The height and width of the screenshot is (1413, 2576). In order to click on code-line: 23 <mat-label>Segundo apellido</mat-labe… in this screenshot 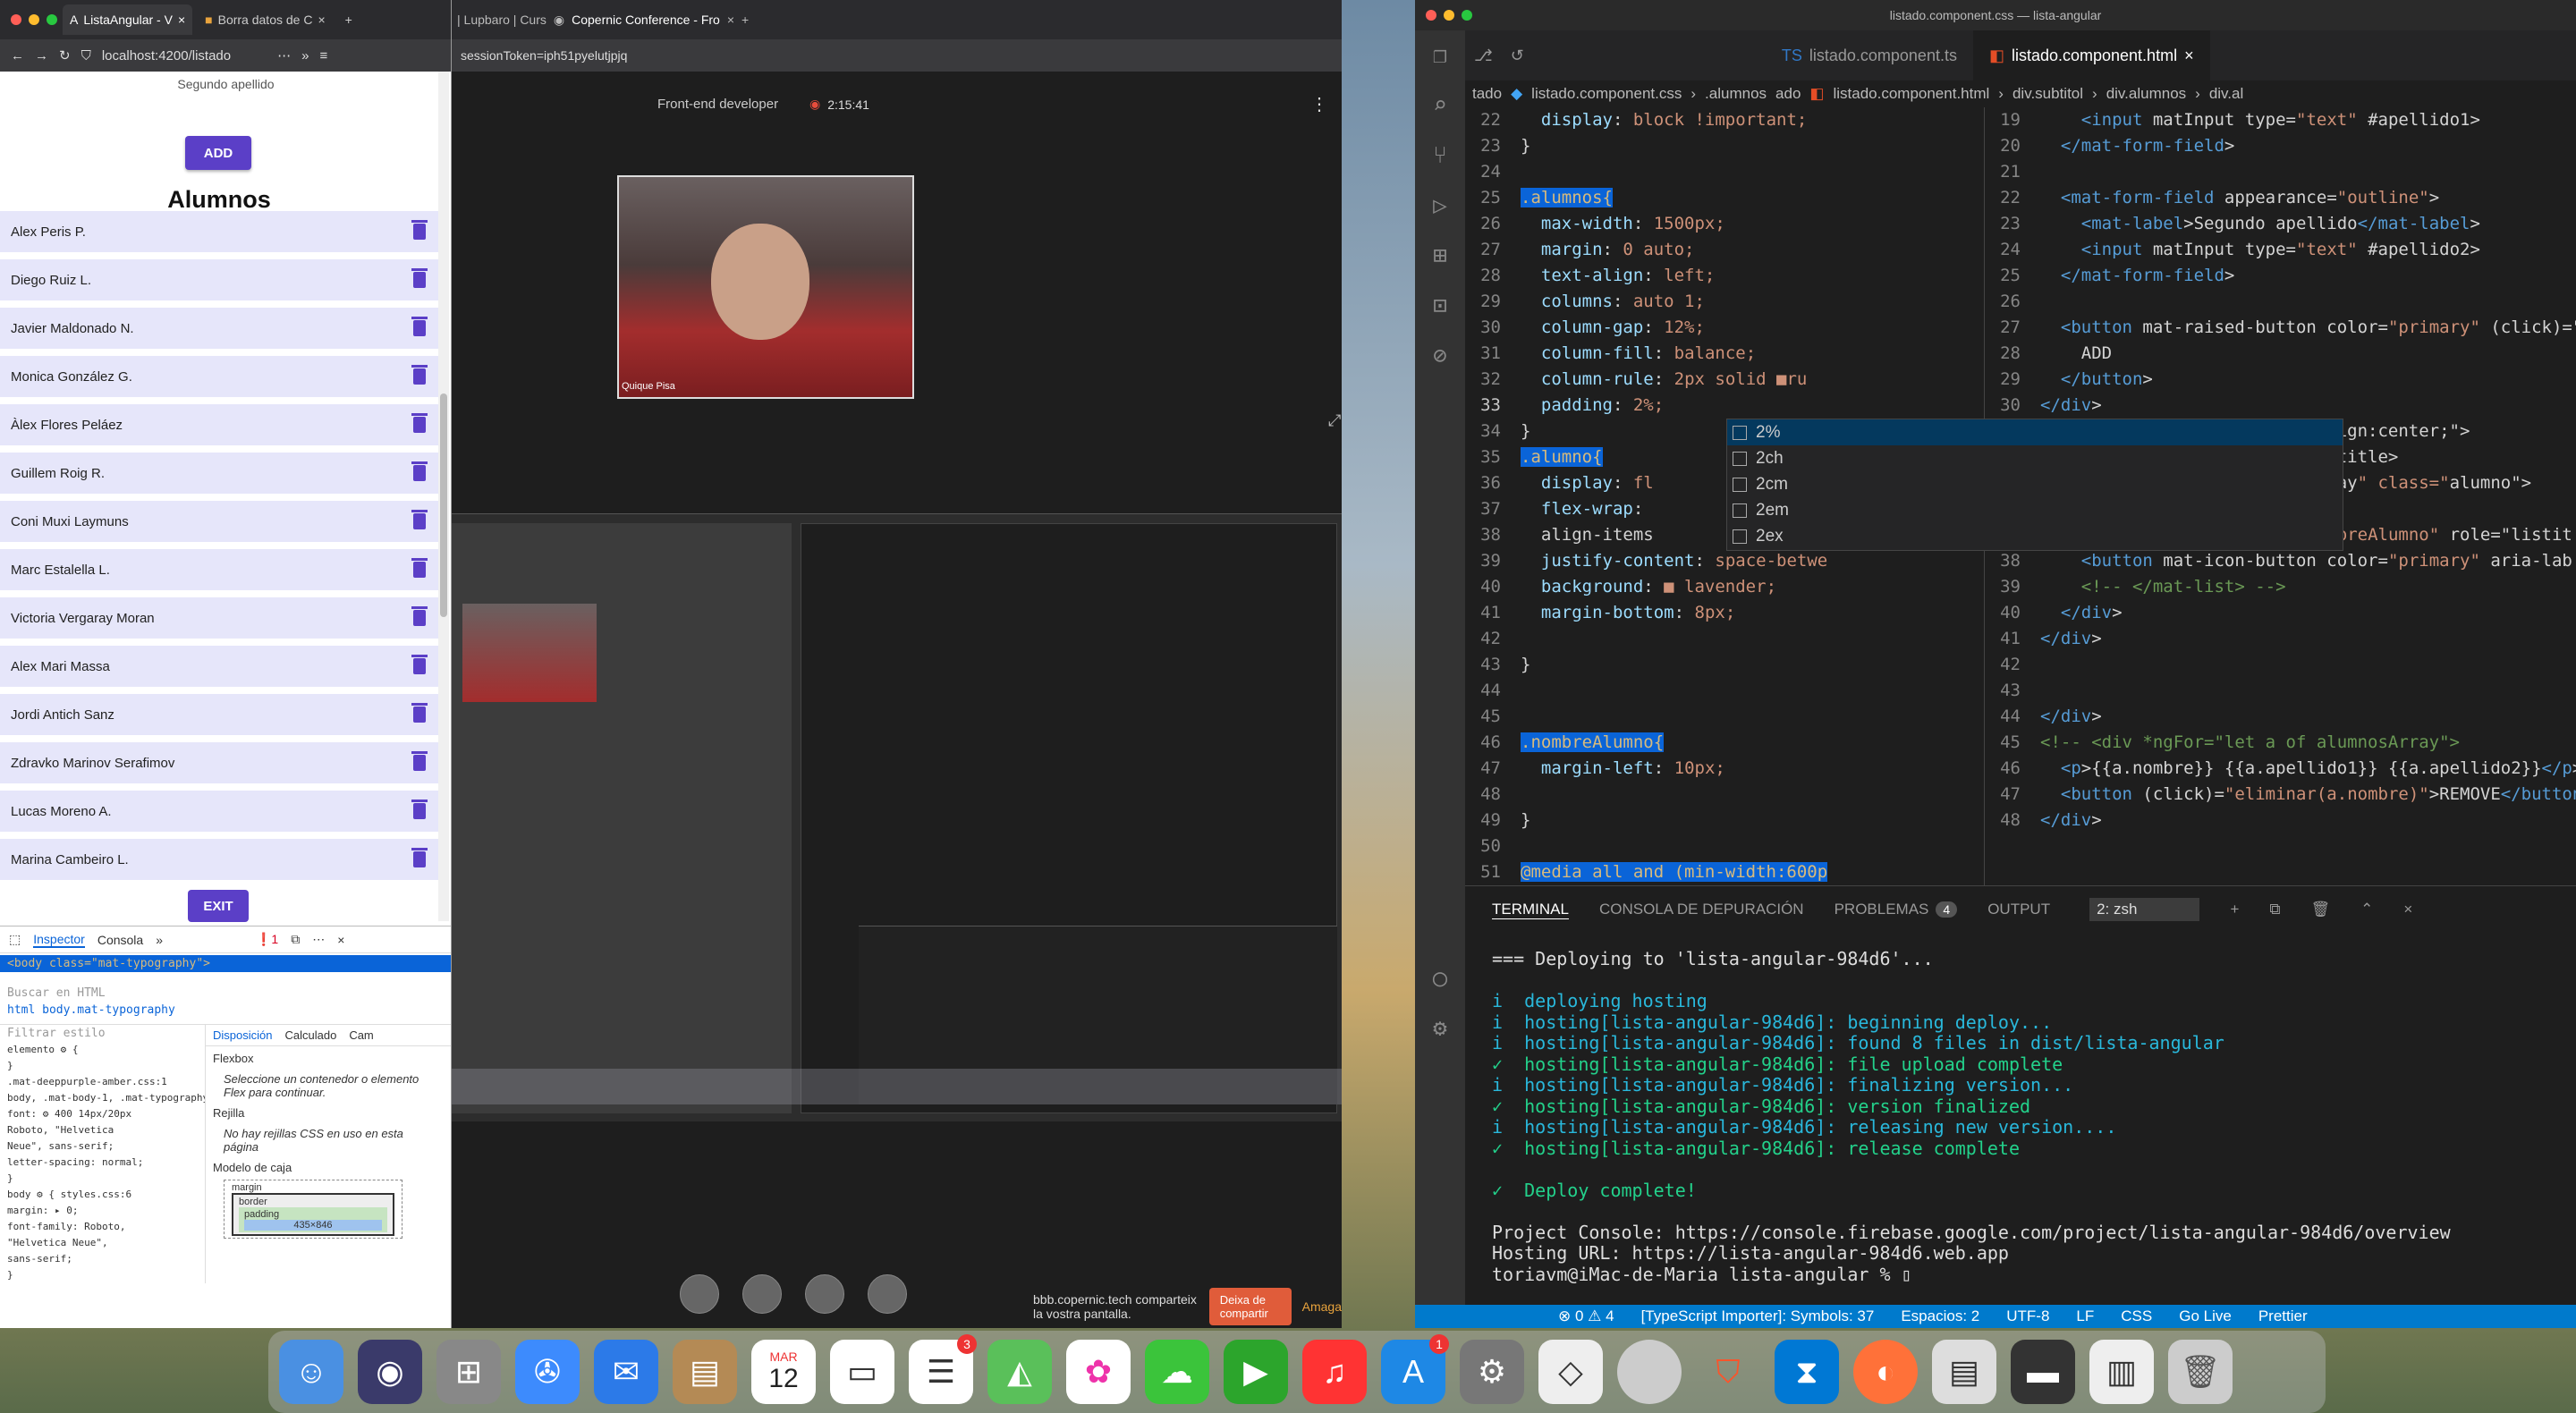, I will do `click(2280, 224)`.